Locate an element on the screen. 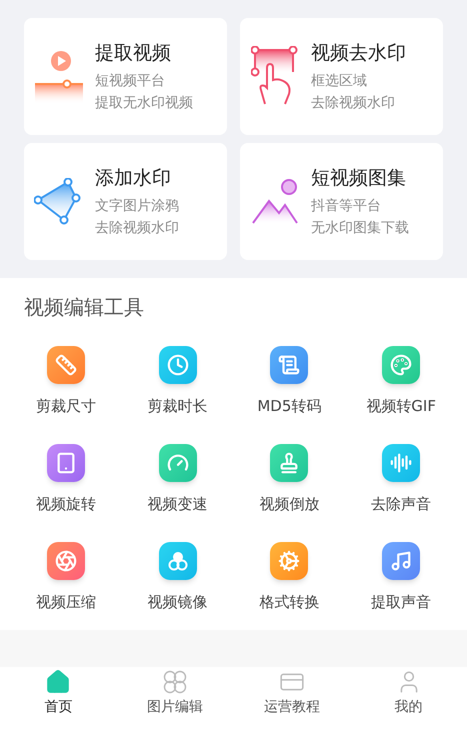 The width and height of the screenshot is (467, 753). palette-icon is located at coordinates (401, 365).